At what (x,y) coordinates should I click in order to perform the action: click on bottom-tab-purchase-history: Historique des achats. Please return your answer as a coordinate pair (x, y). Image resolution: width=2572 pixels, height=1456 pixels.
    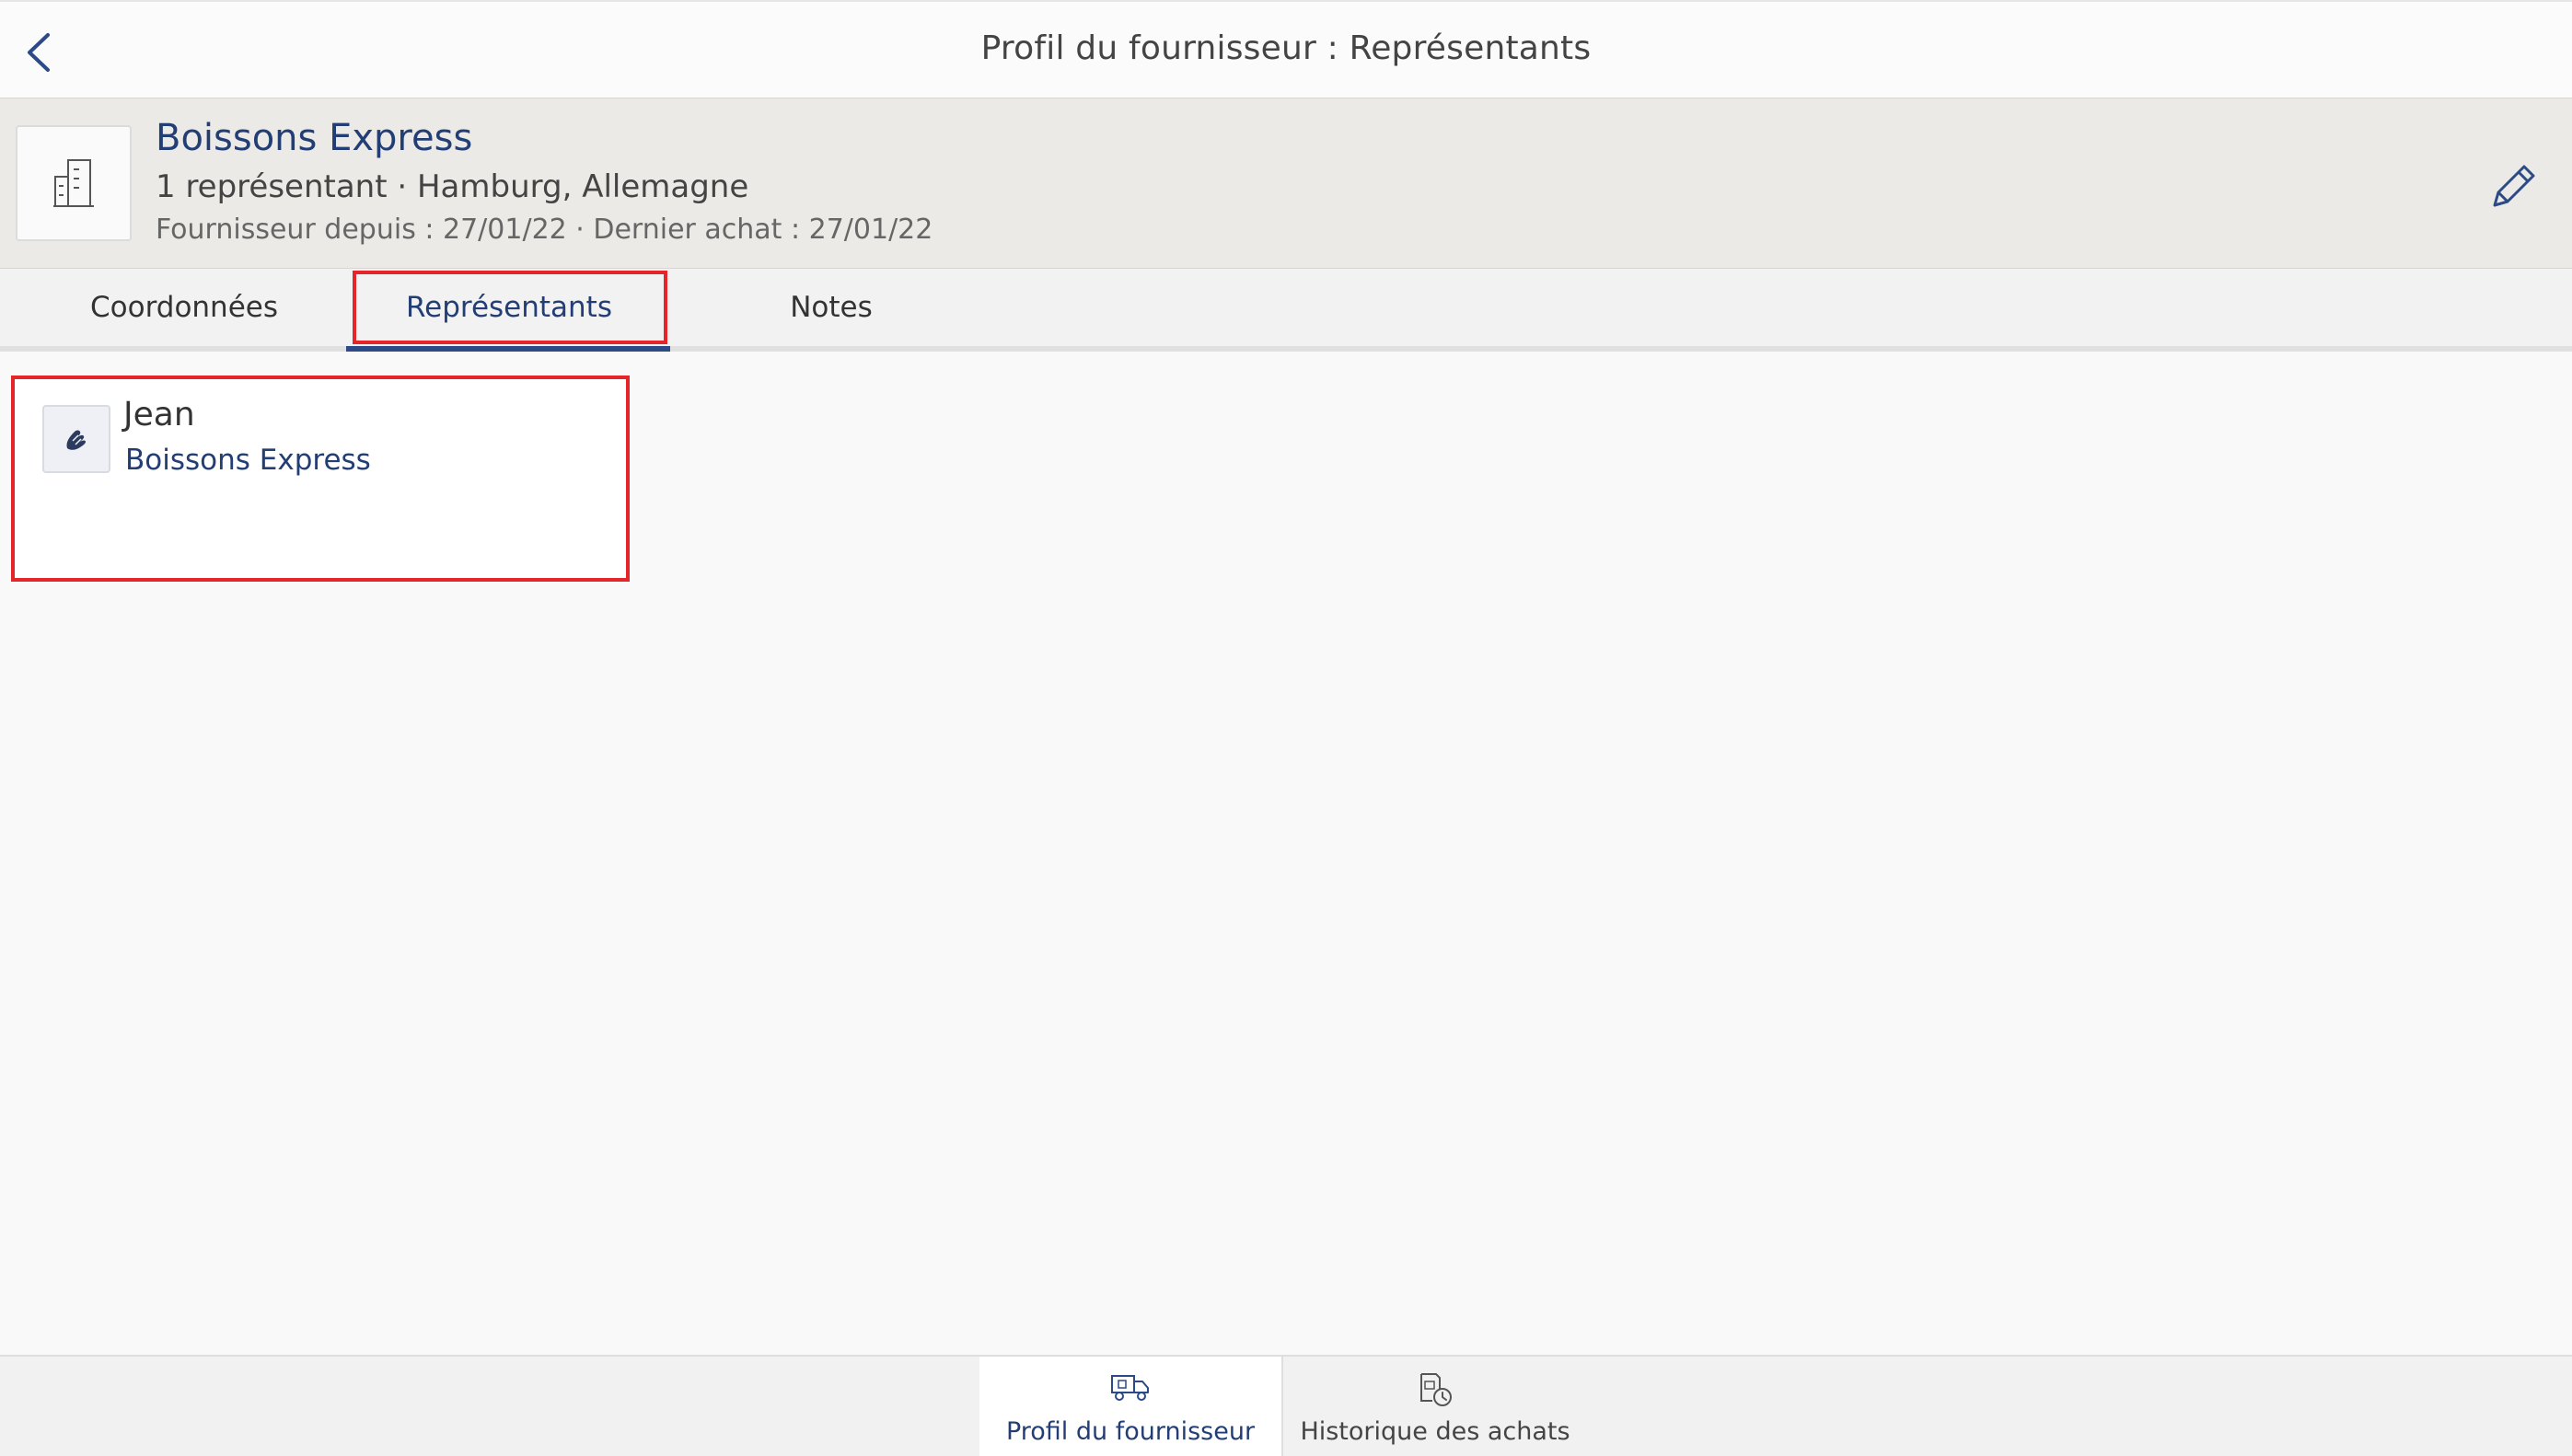
    Looking at the image, I should click on (1435, 1406).